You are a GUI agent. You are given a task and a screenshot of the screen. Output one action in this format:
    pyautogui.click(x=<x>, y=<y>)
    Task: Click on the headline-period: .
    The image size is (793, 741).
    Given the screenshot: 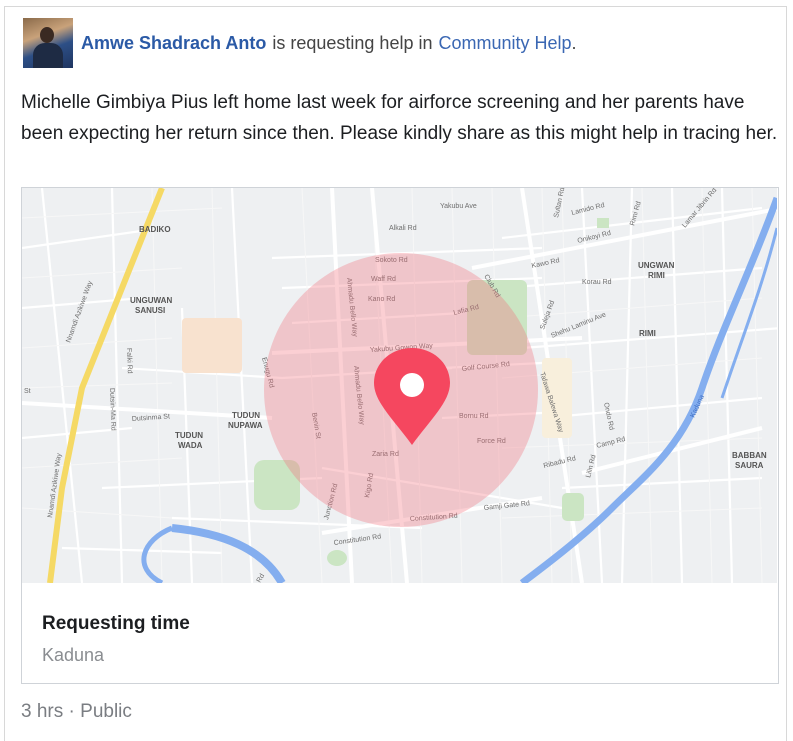 What is the action you would take?
    pyautogui.click(x=574, y=42)
    